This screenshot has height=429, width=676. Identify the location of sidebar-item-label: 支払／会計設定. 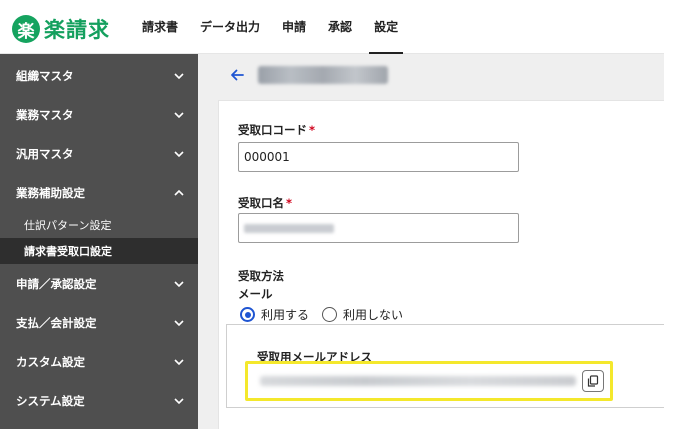
(56, 322).